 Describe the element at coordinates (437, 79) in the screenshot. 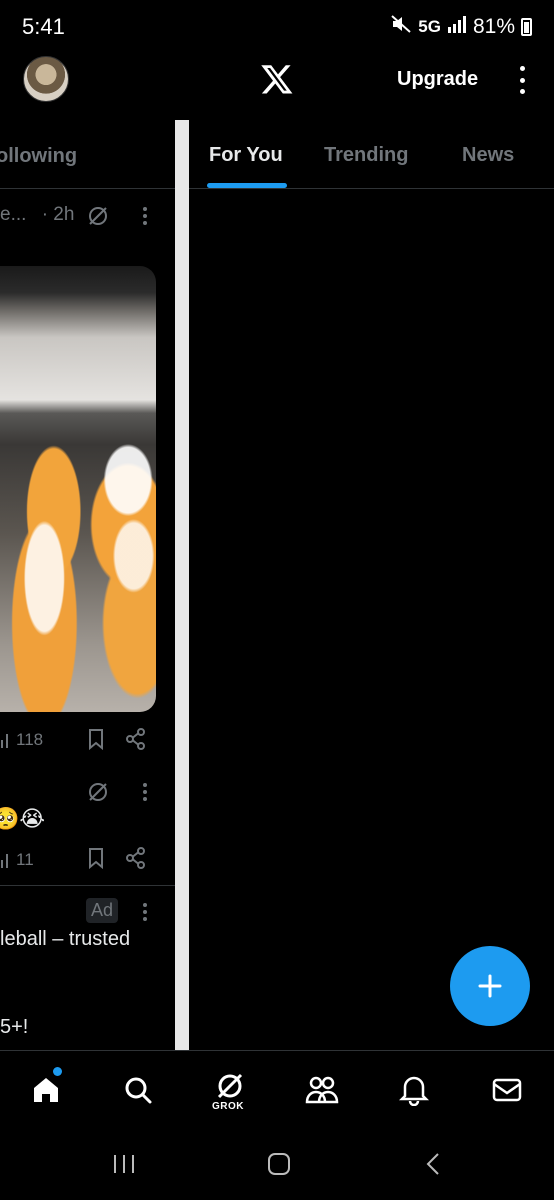

I see `upgrade-button: Upgrade` at that location.